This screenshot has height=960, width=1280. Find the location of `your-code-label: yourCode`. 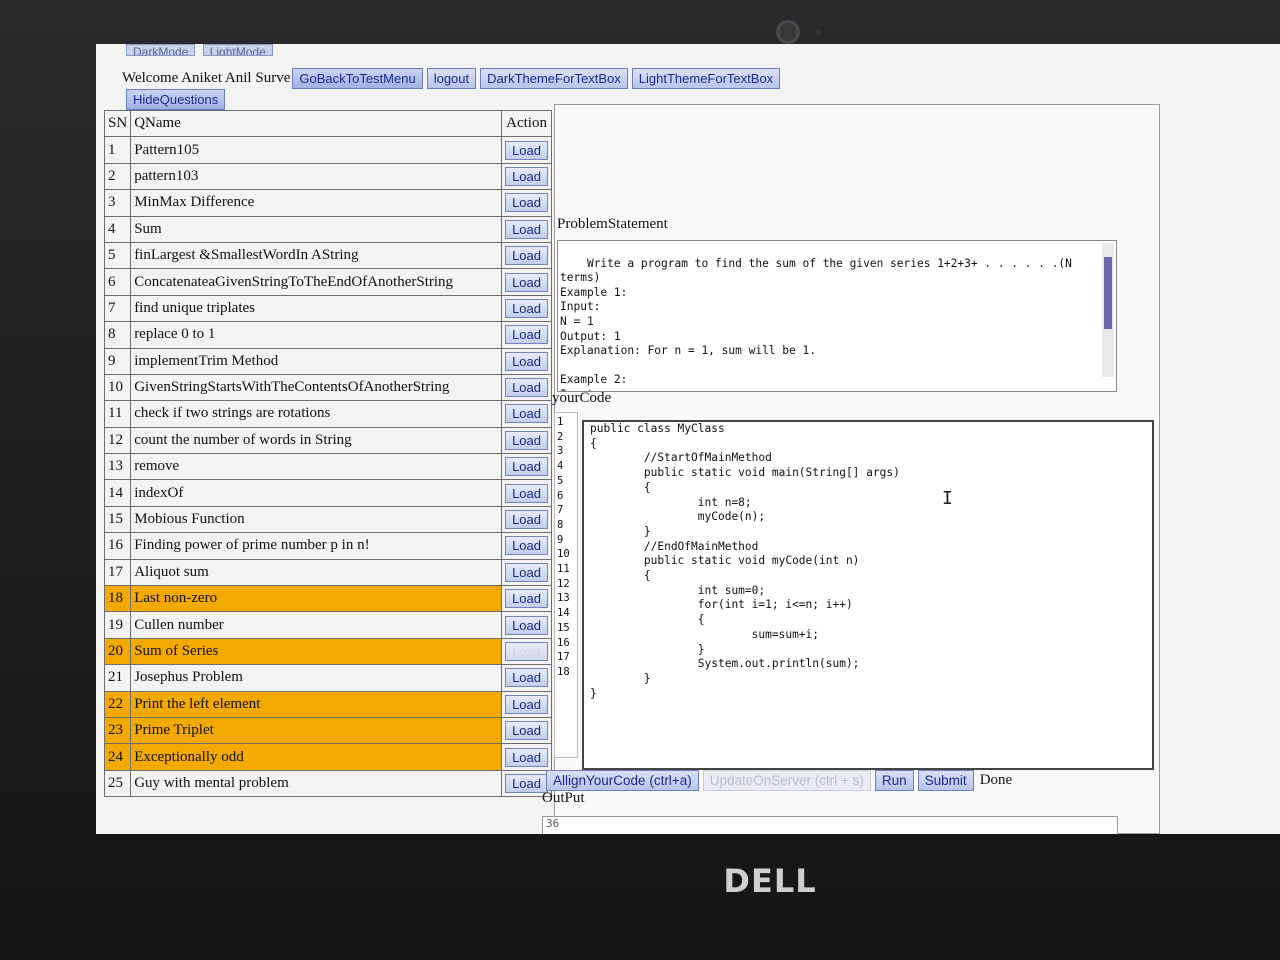

your-code-label: yourCode is located at coordinates (582, 398).